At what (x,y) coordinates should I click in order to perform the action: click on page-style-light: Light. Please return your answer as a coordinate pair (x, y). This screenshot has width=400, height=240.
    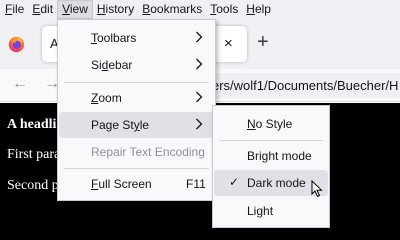
    Looking at the image, I should click on (271, 211).